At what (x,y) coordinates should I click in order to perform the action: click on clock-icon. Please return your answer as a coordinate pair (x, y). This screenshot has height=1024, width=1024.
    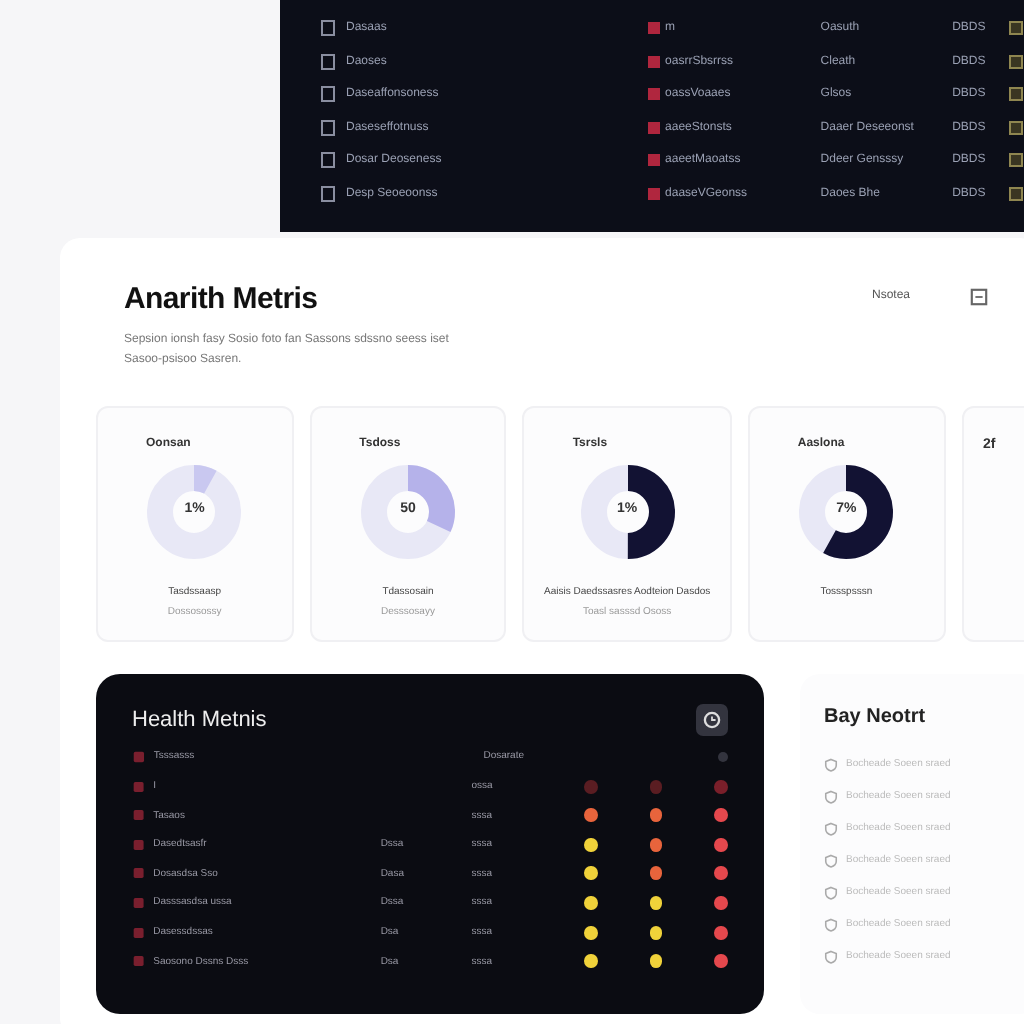
    Looking at the image, I should click on (712, 720).